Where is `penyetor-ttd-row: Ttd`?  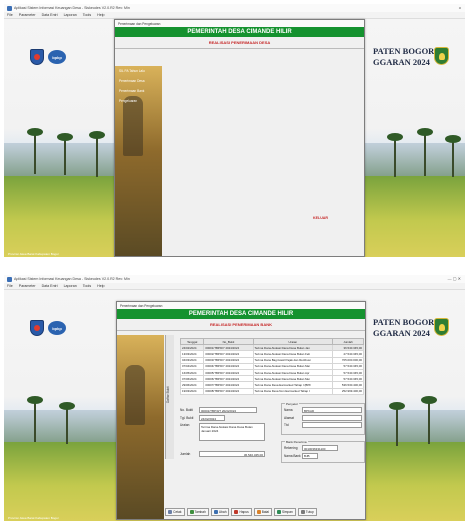 penyetor-ttd-row: Ttd is located at coordinates (323, 425).